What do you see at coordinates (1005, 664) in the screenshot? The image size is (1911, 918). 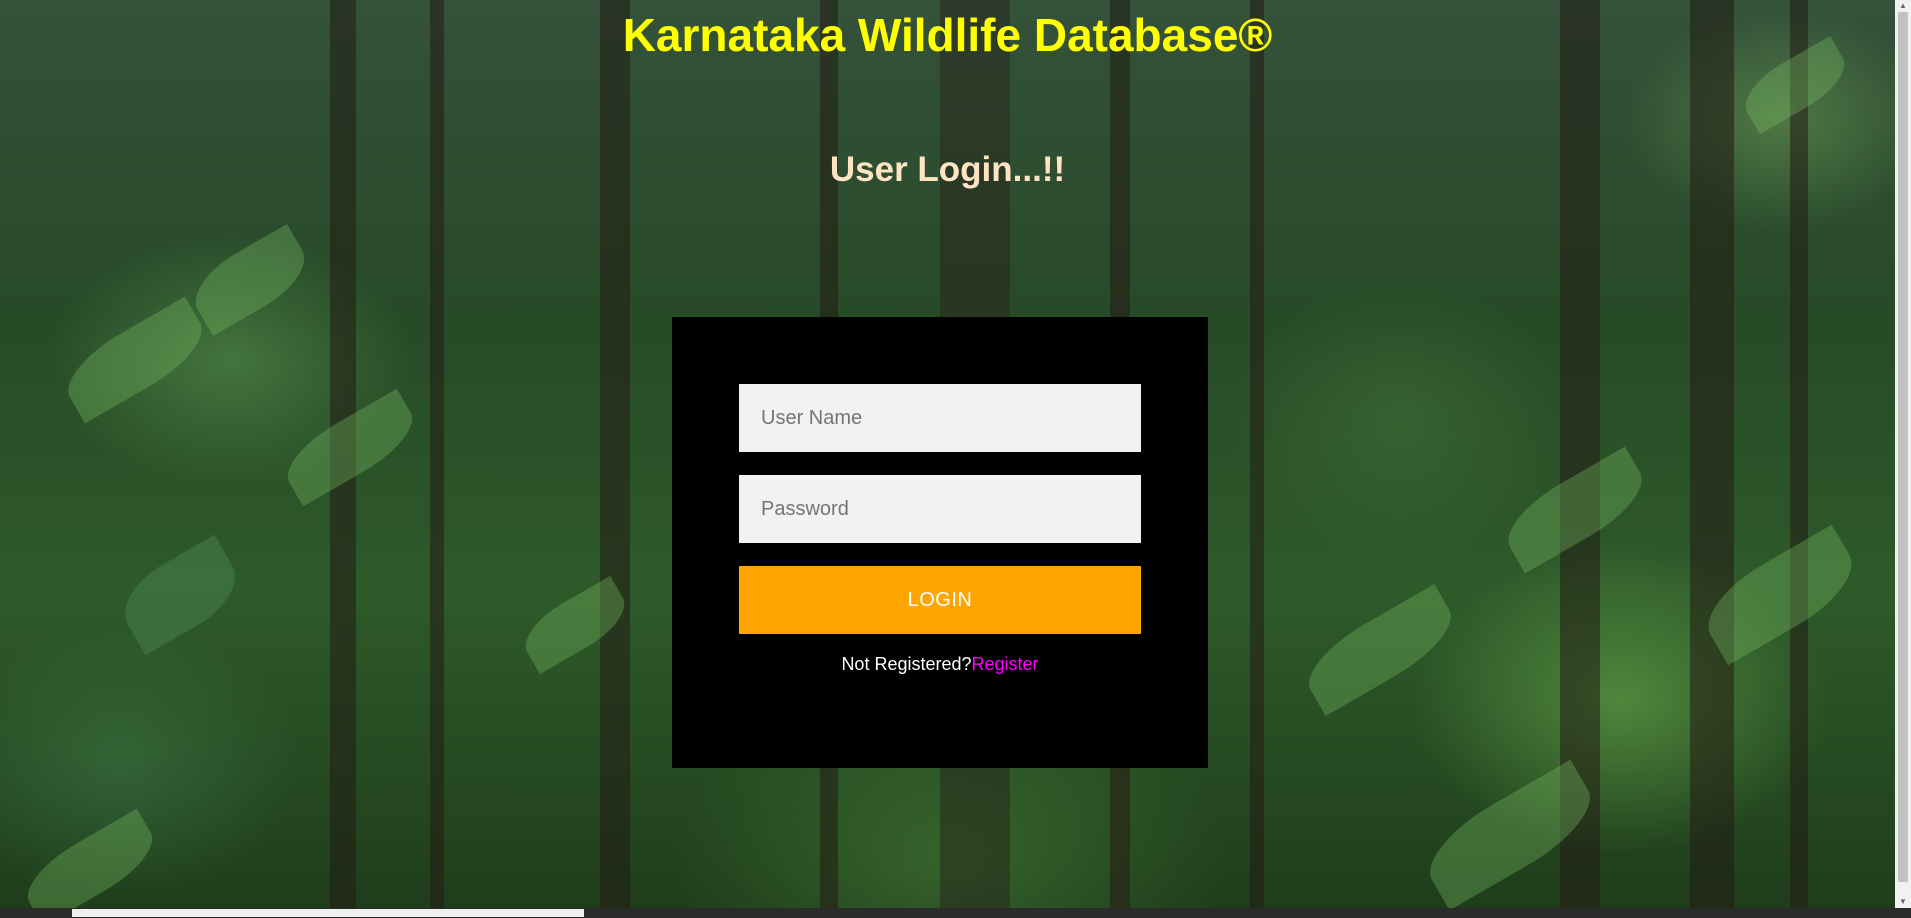 I see `register-link: Register` at bounding box center [1005, 664].